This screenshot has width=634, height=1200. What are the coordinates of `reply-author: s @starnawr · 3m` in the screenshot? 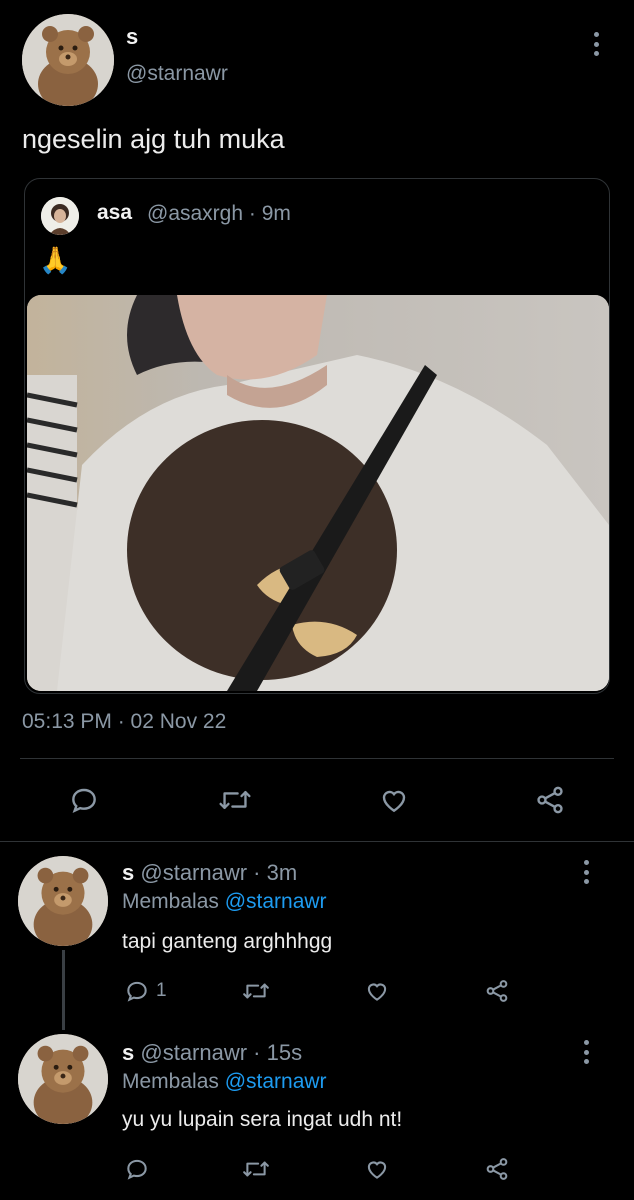 It's located at (209, 873).